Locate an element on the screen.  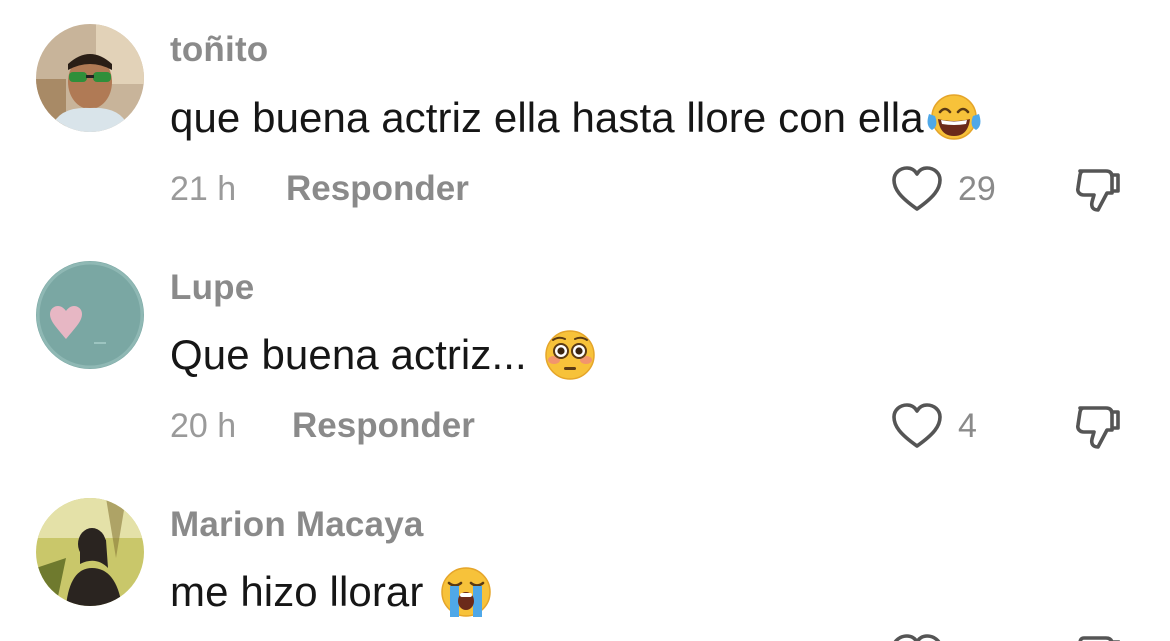
comment-text-content: me hizo llorar is located at coordinates (303, 591).